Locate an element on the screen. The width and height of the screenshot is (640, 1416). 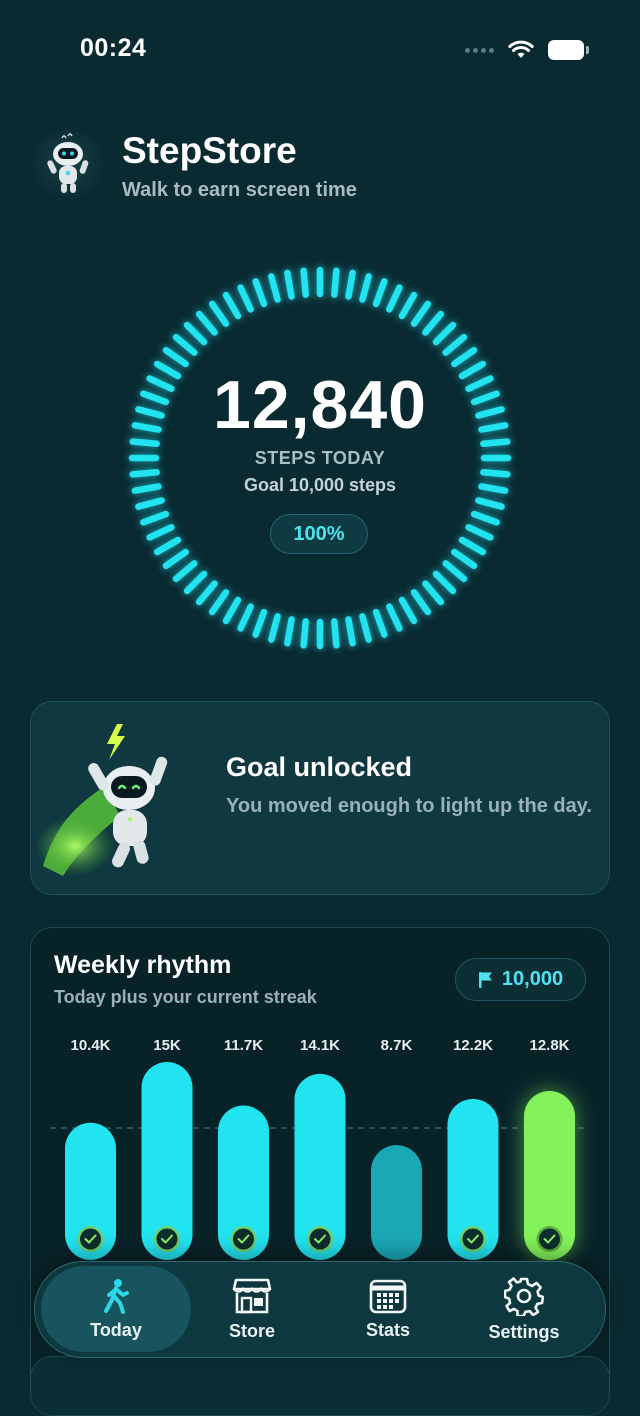
goal-title: Goal unlocked is located at coordinates (319, 767).